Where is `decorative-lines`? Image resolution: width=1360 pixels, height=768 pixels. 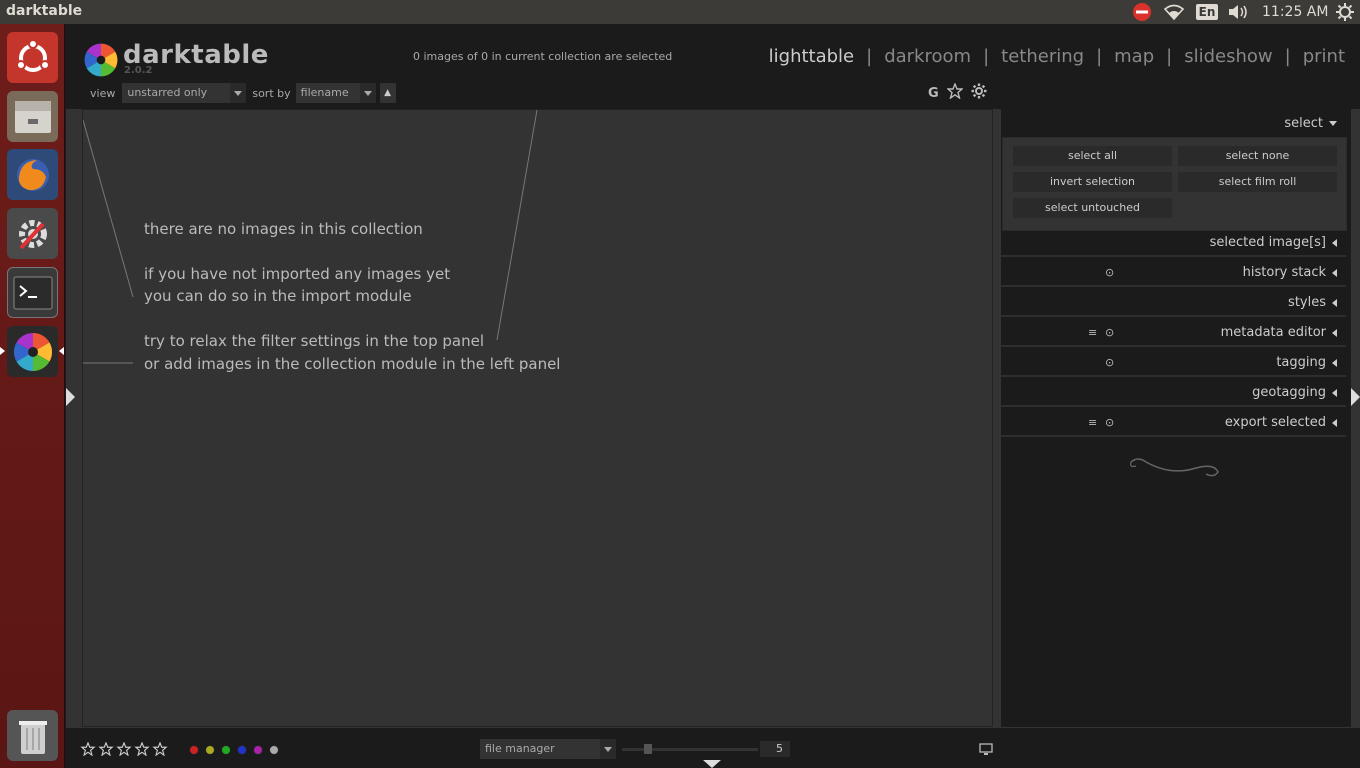 decorative-lines is located at coordinates (310, 237).